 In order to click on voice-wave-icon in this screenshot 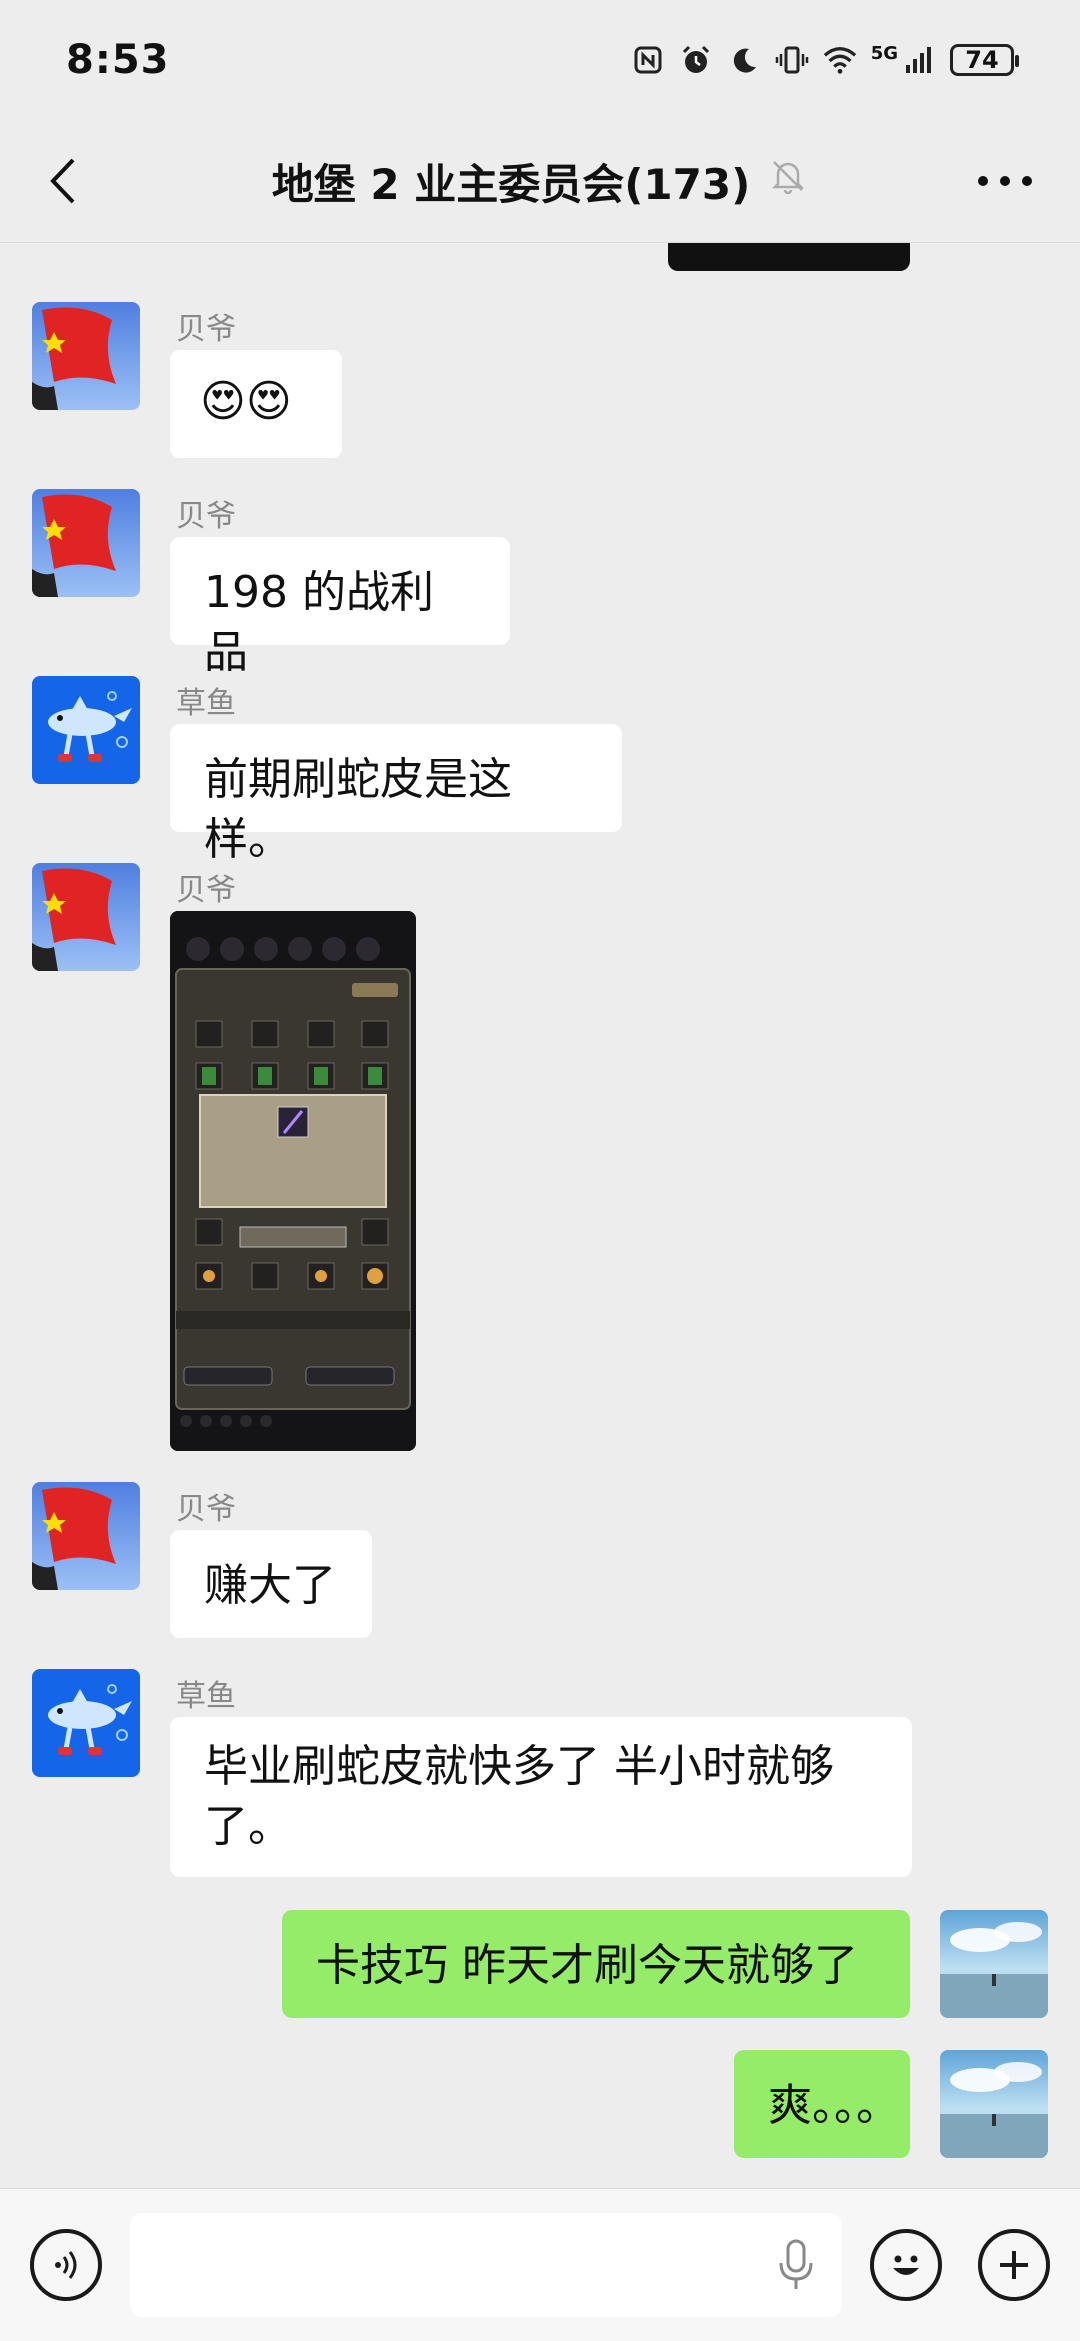, I will do `click(66, 2265)`.